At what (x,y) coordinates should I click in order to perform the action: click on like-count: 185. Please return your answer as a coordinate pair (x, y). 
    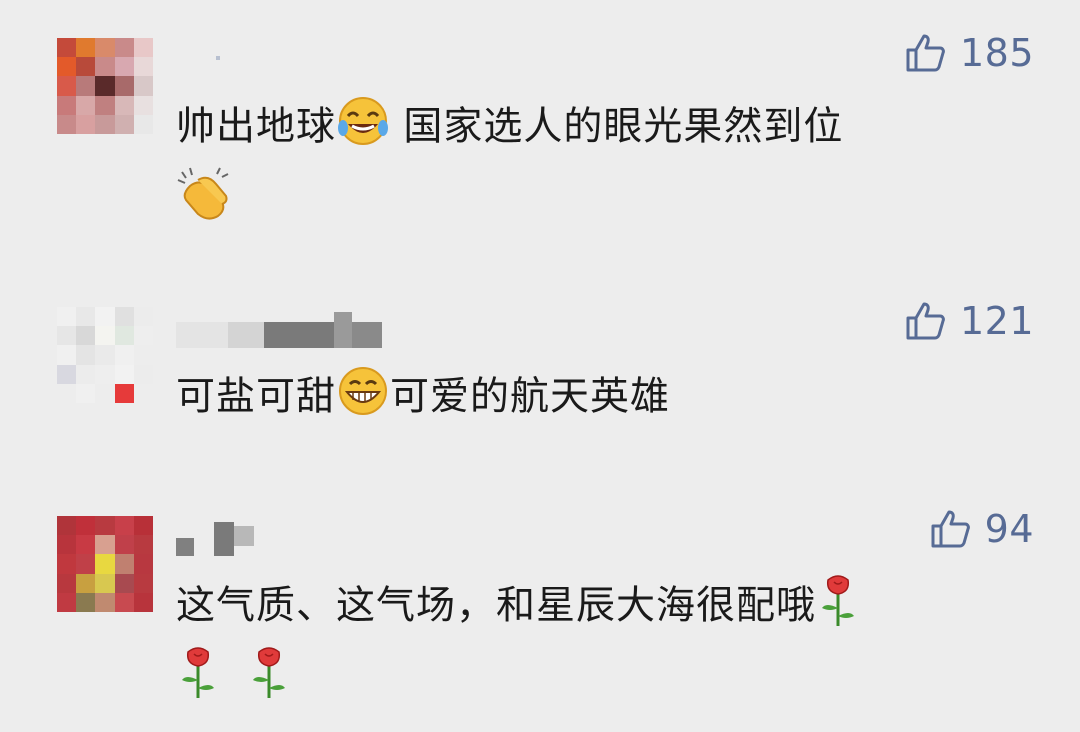
    Looking at the image, I should click on (996, 53).